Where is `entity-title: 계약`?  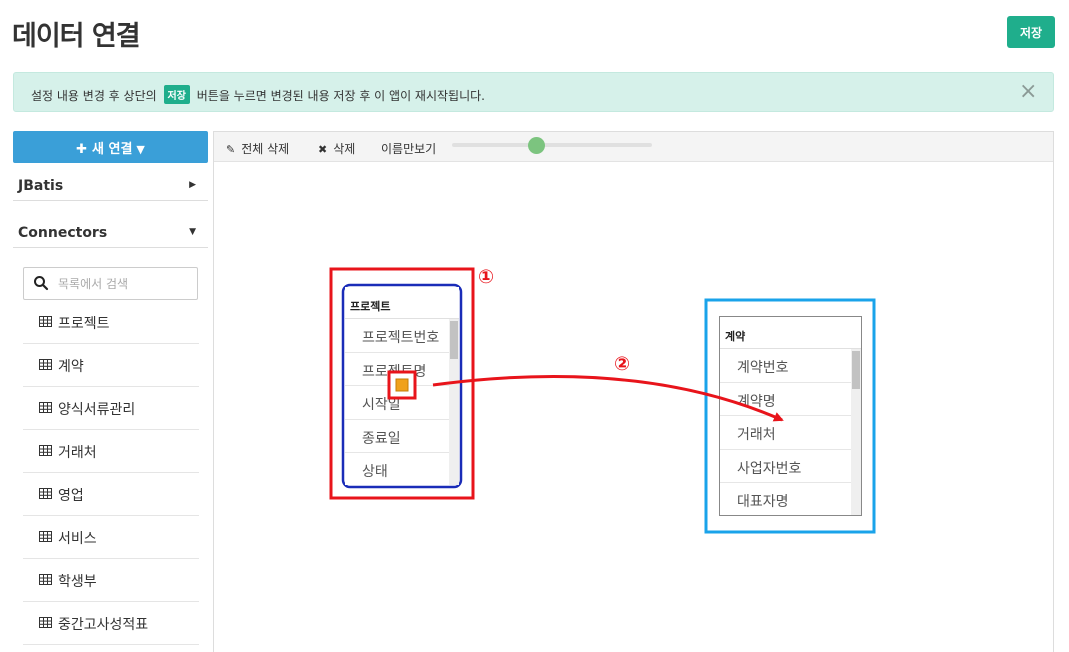 entity-title: 계약 is located at coordinates (790, 333).